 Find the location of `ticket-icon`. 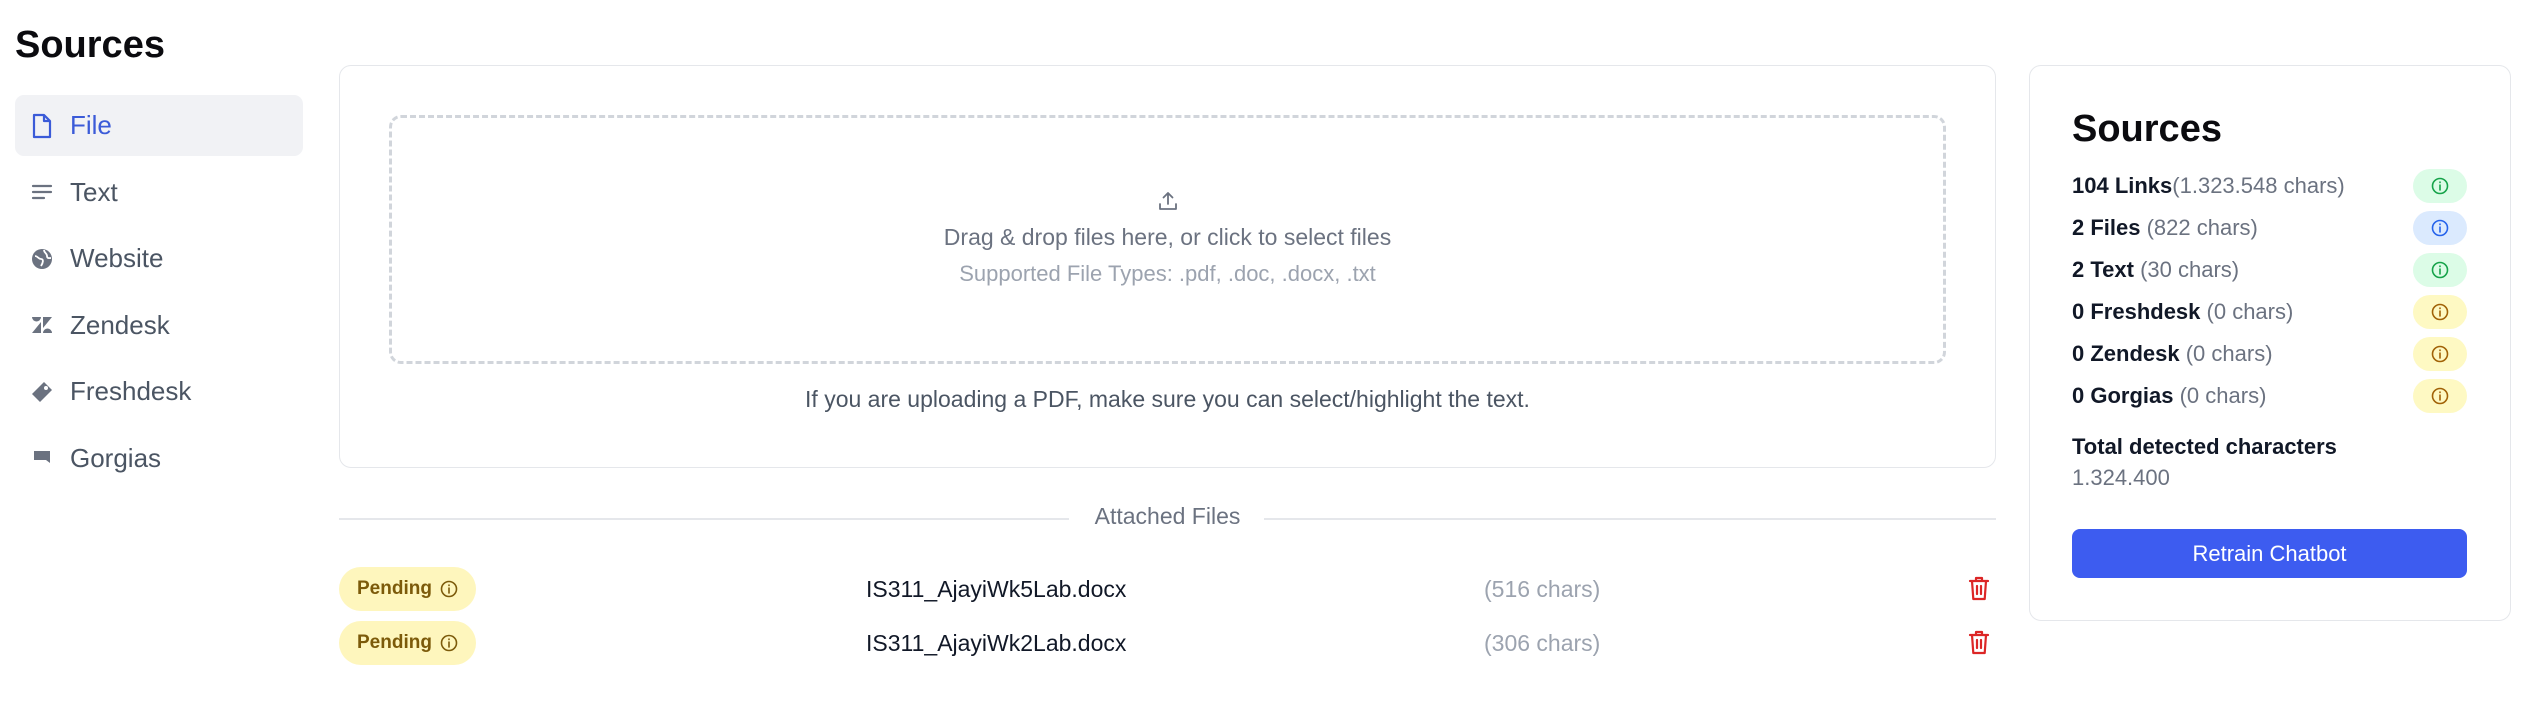

ticket-icon is located at coordinates (42, 392).